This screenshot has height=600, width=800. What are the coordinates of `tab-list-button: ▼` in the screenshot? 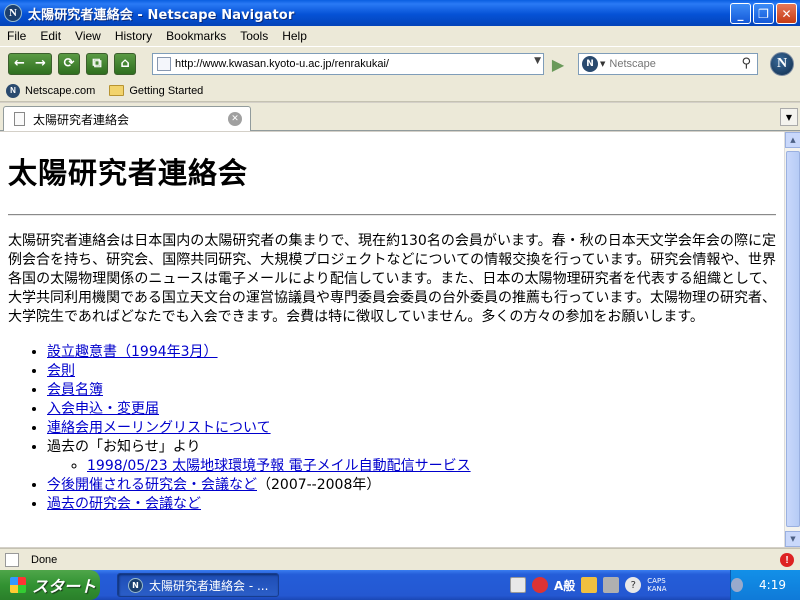 It's located at (789, 117).